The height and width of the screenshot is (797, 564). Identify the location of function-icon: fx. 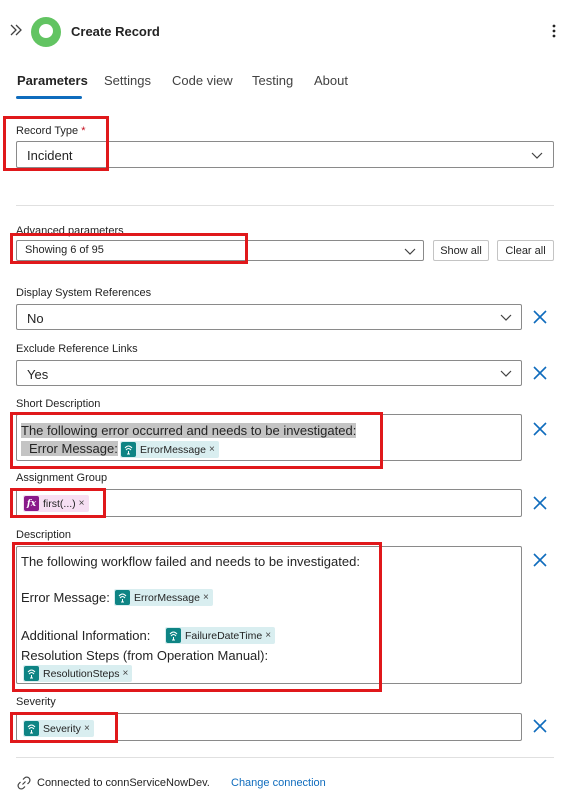
(31, 503).